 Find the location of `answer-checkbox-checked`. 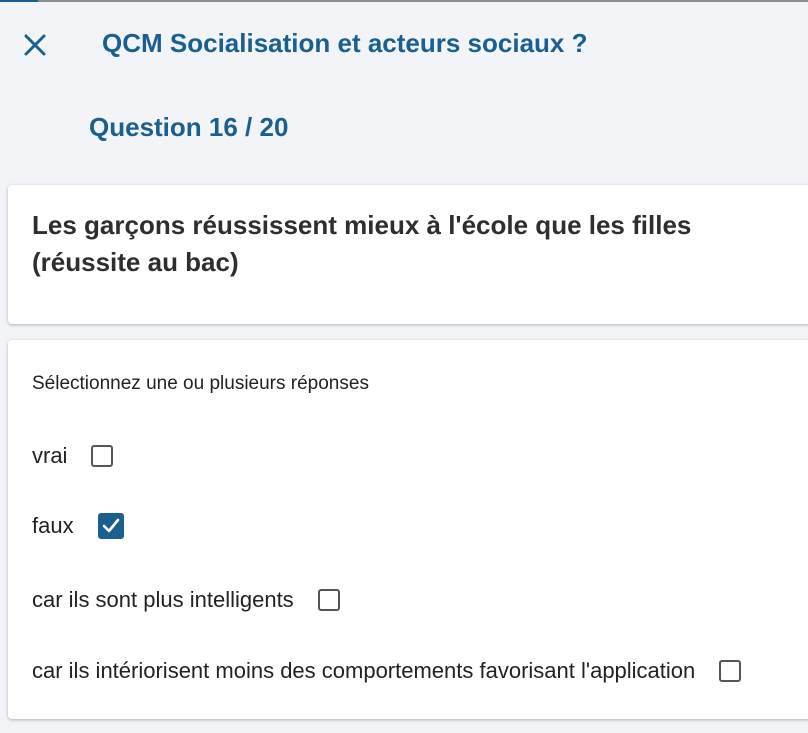

answer-checkbox-checked is located at coordinates (110, 526).